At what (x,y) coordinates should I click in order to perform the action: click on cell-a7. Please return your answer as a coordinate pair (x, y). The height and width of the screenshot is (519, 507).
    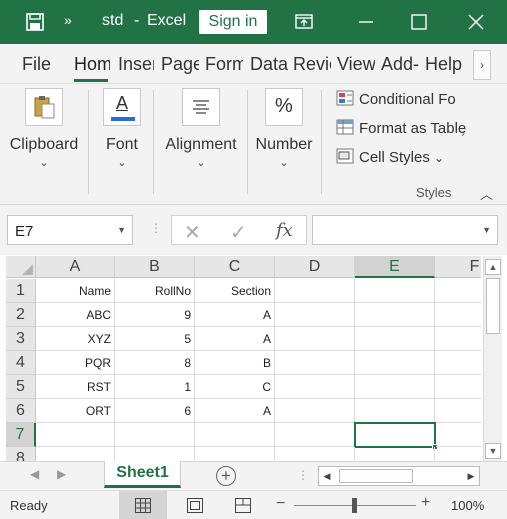
    Looking at the image, I should click on (75, 435).